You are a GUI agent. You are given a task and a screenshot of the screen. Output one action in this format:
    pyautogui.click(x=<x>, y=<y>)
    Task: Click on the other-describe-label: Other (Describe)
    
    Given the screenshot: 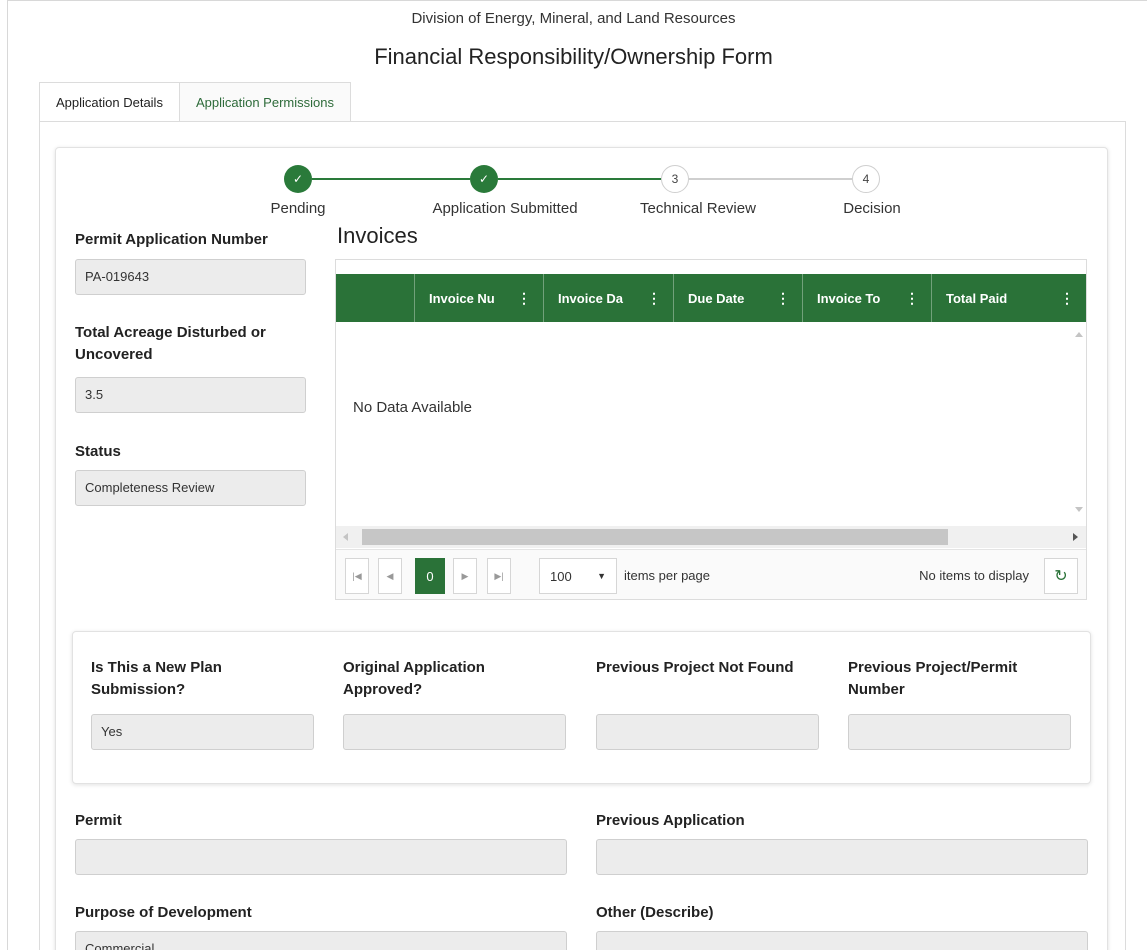 What is the action you would take?
    pyautogui.click(x=655, y=912)
    